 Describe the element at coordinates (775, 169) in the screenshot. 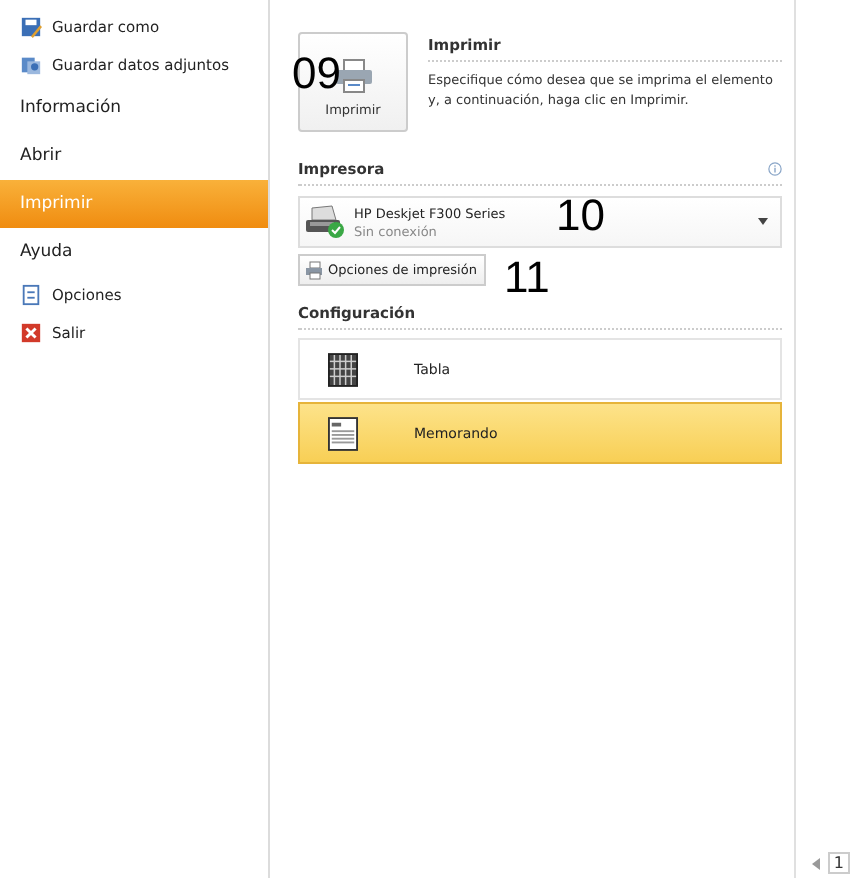

I see `info-icon` at that location.